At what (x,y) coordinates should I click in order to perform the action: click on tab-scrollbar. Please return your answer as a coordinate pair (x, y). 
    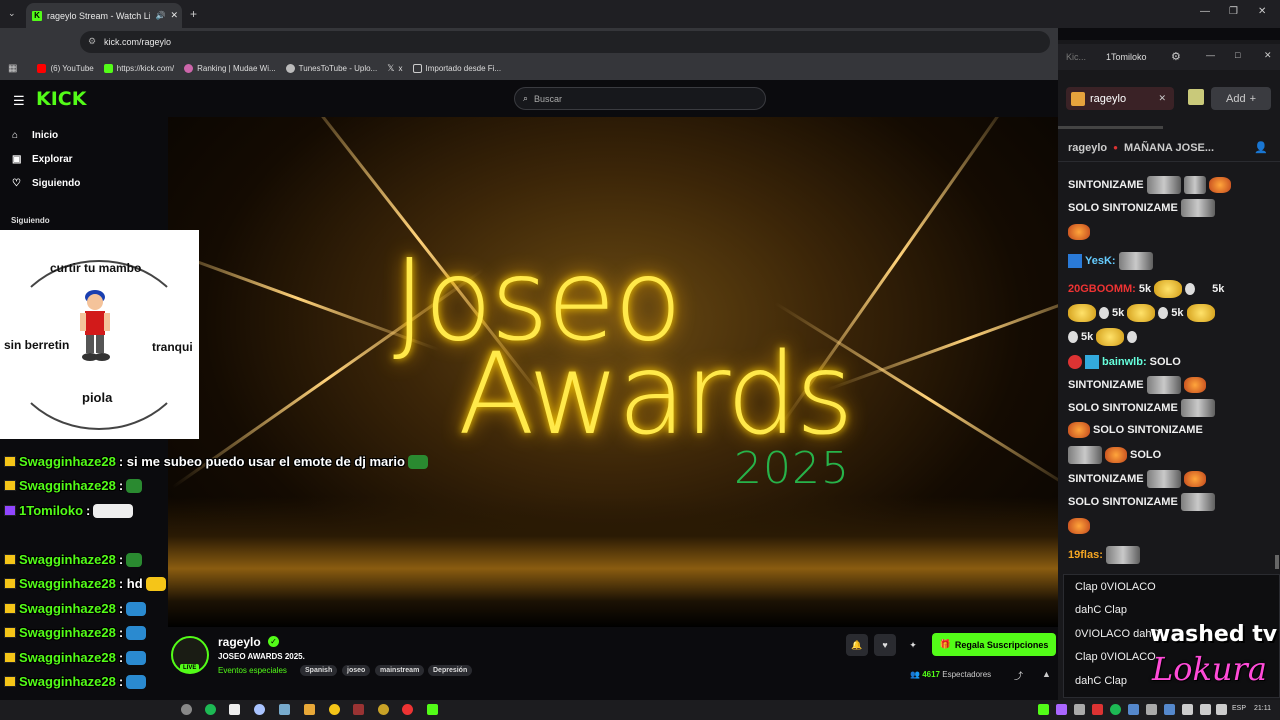
    Looking at the image, I should click on (1110, 127).